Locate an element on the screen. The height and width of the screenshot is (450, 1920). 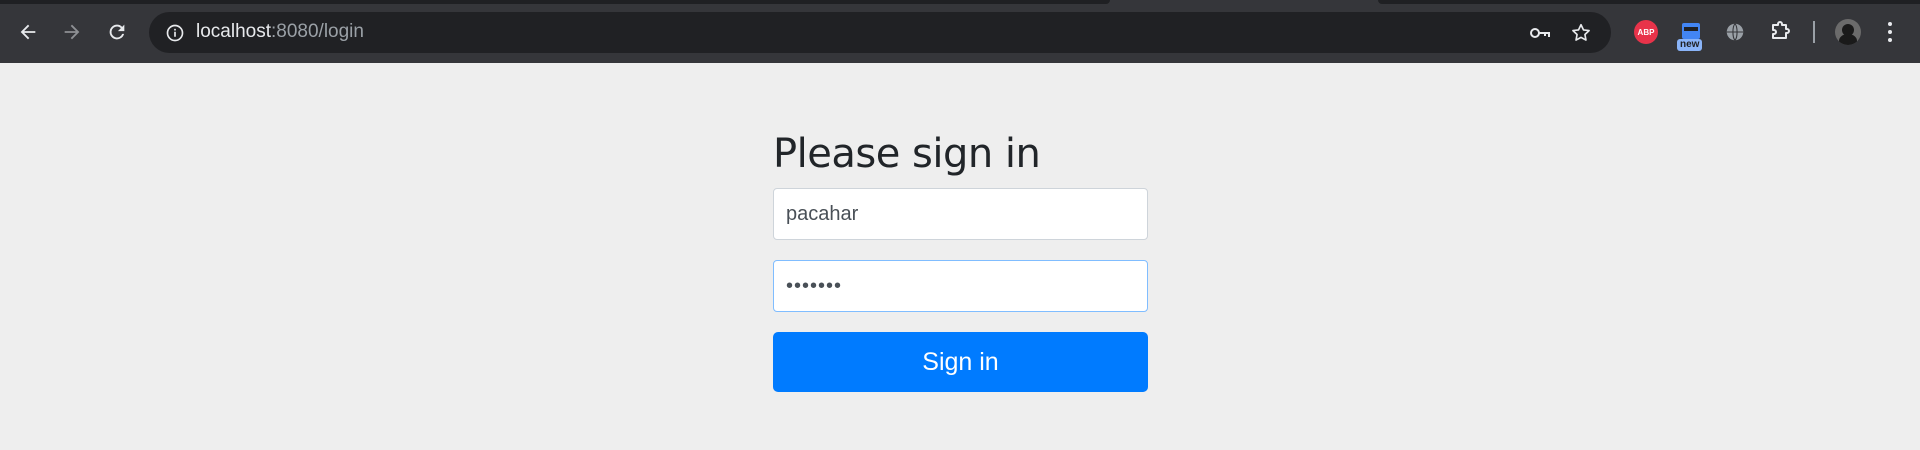
reload-button is located at coordinates (117, 32).